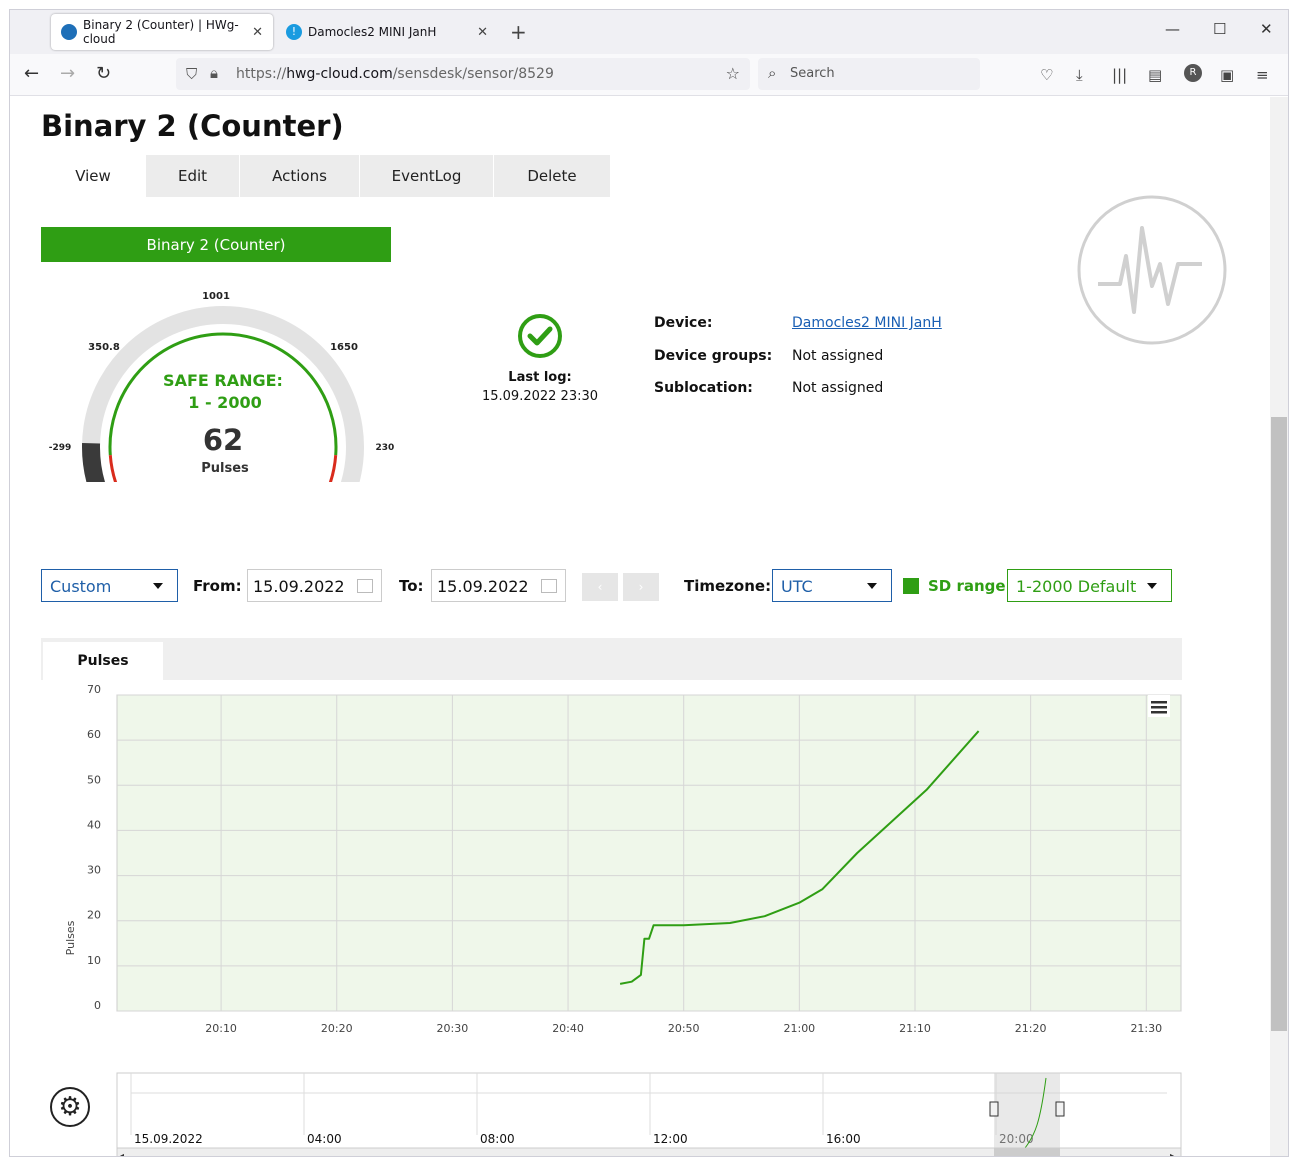 Image resolution: width=1299 pixels, height=1166 pixels. I want to click on x-tick-label: 21:30, so click(1146, 1028).